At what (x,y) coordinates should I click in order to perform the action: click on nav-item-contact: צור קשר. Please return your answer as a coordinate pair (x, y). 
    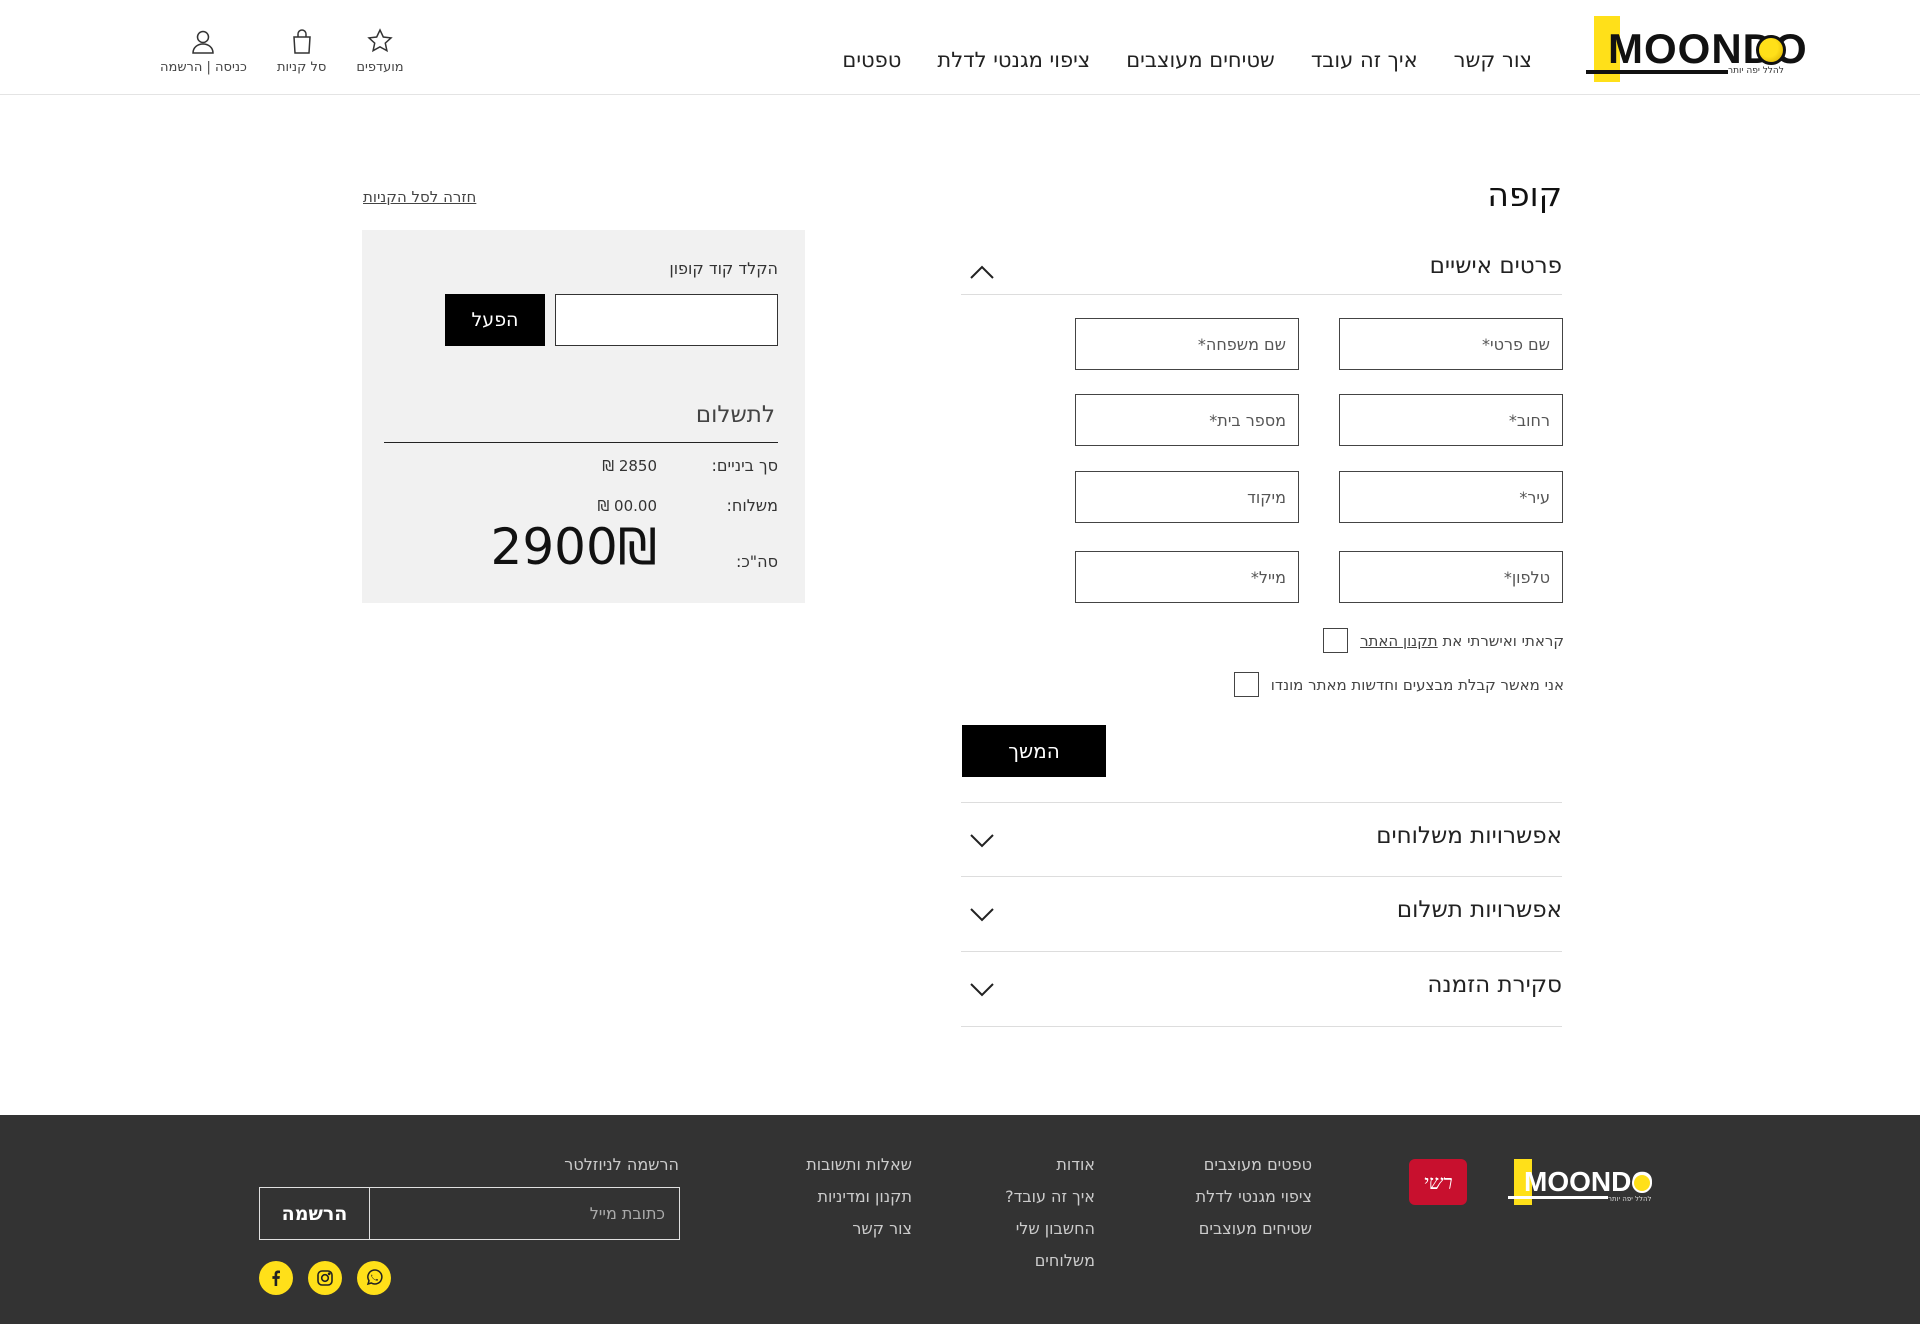
    Looking at the image, I should click on (1493, 60).